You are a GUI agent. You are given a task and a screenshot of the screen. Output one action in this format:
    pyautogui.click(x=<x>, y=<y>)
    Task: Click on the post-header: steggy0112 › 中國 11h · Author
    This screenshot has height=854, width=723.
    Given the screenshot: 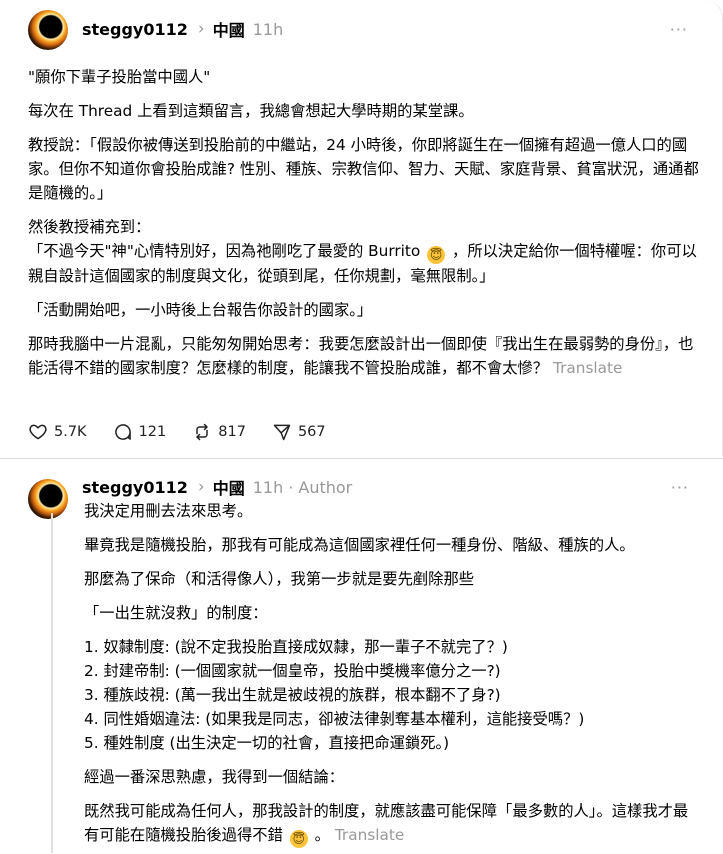 What is the action you would take?
    pyautogui.click(x=217, y=487)
    